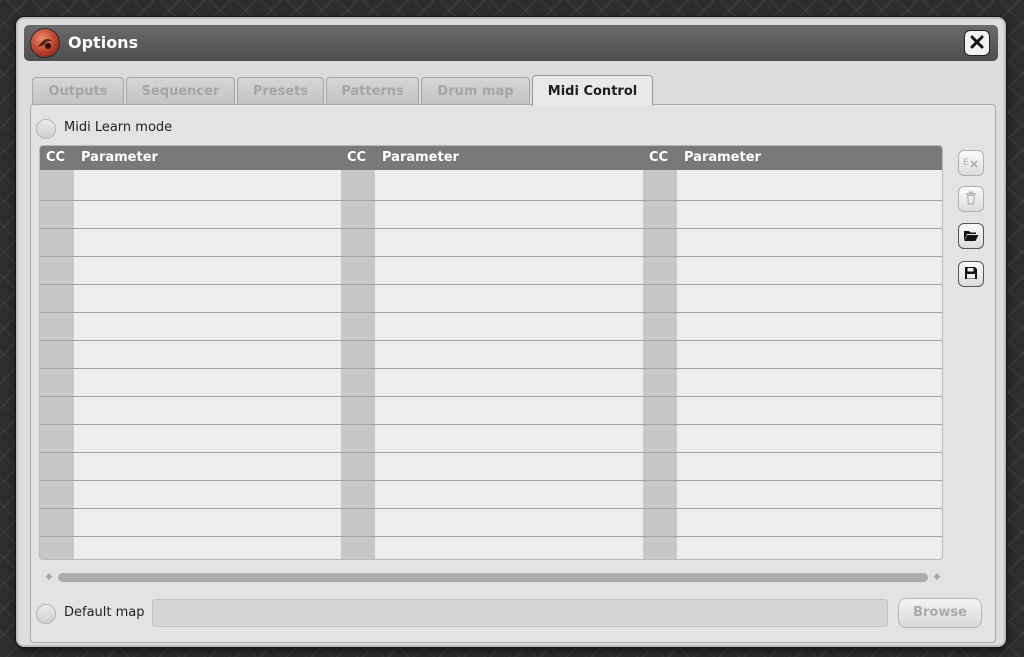 This screenshot has width=1024, height=657. Describe the element at coordinates (78, 91) in the screenshot. I see `tab-outputs: Outputs` at that location.